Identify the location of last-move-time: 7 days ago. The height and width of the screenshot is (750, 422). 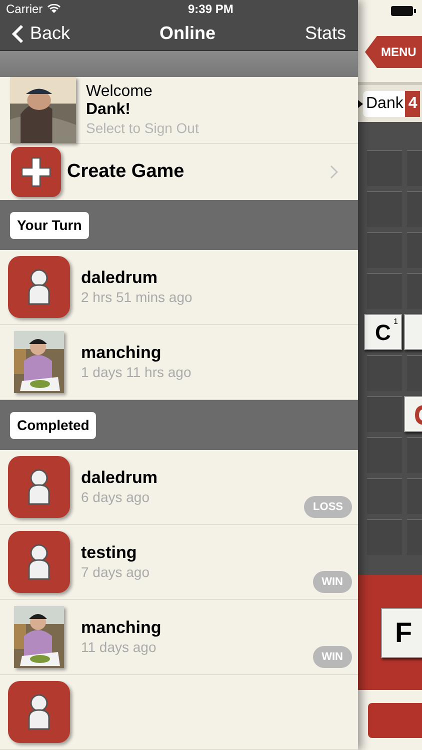
(115, 572).